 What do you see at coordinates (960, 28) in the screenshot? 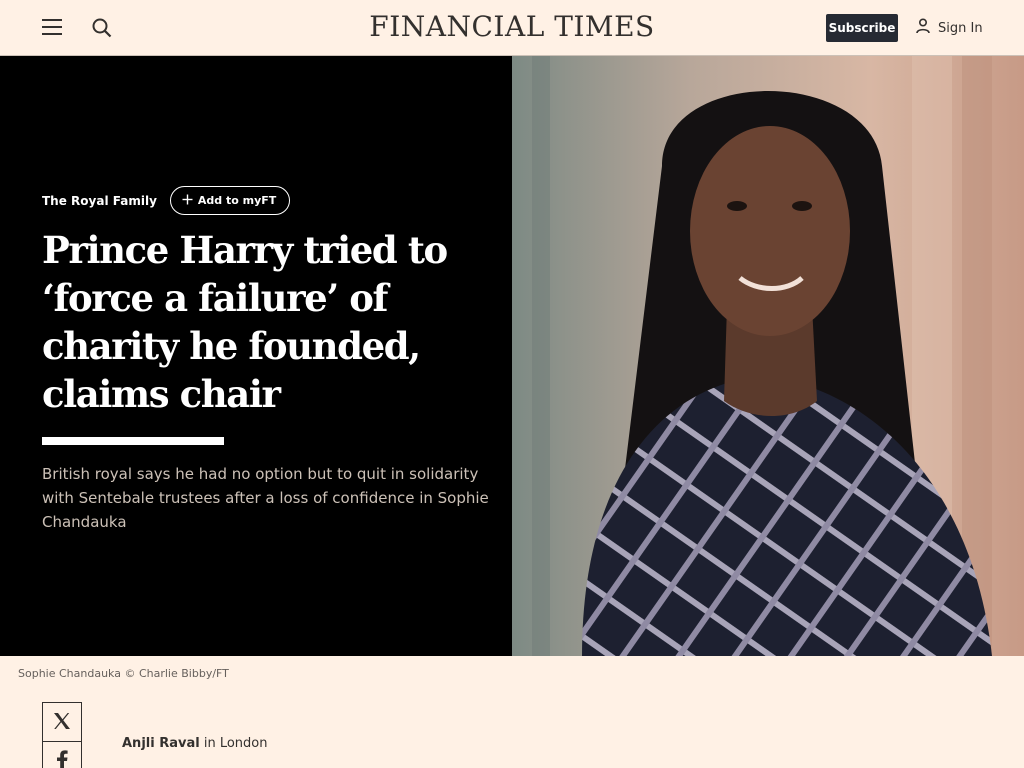
I see `sign-in-label: Sign In` at bounding box center [960, 28].